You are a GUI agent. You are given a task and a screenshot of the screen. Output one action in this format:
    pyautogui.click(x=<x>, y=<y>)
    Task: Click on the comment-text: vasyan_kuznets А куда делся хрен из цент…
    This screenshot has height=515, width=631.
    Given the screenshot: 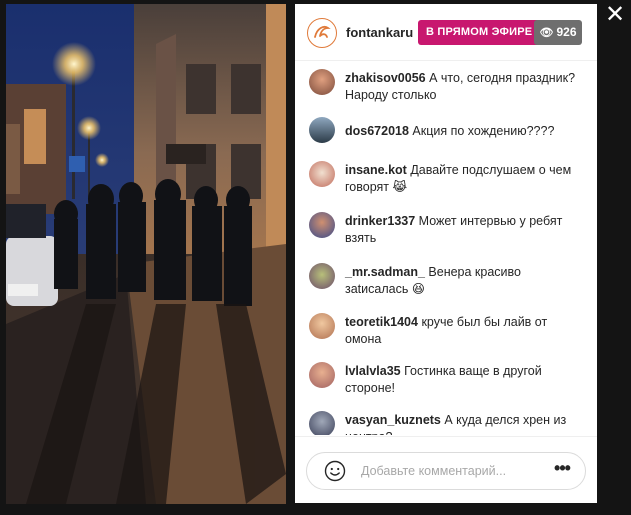 What is the action you would take?
    pyautogui.click(x=461, y=423)
    